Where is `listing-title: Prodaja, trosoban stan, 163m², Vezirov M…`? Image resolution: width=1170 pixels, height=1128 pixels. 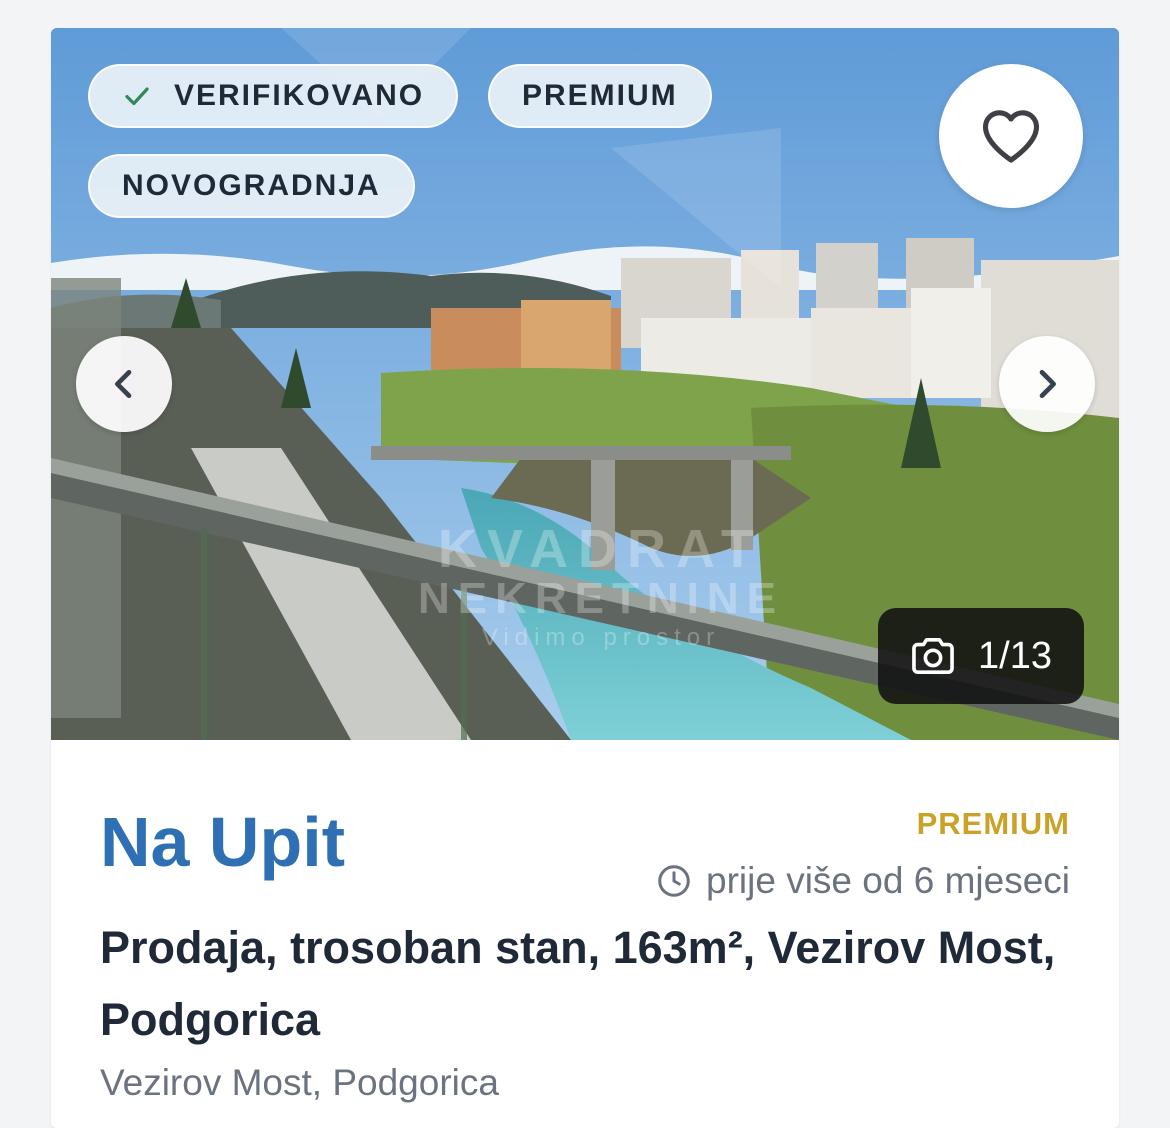
listing-title: Prodaja, trosoban stan, 163m², Vezirov M… is located at coordinates (580, 984).